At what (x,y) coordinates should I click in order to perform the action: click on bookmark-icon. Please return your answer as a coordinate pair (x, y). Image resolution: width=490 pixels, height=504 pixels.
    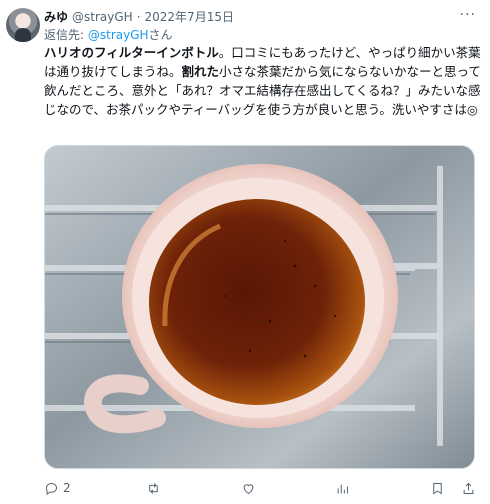
    Looking at the image, I should click on (437, 488).